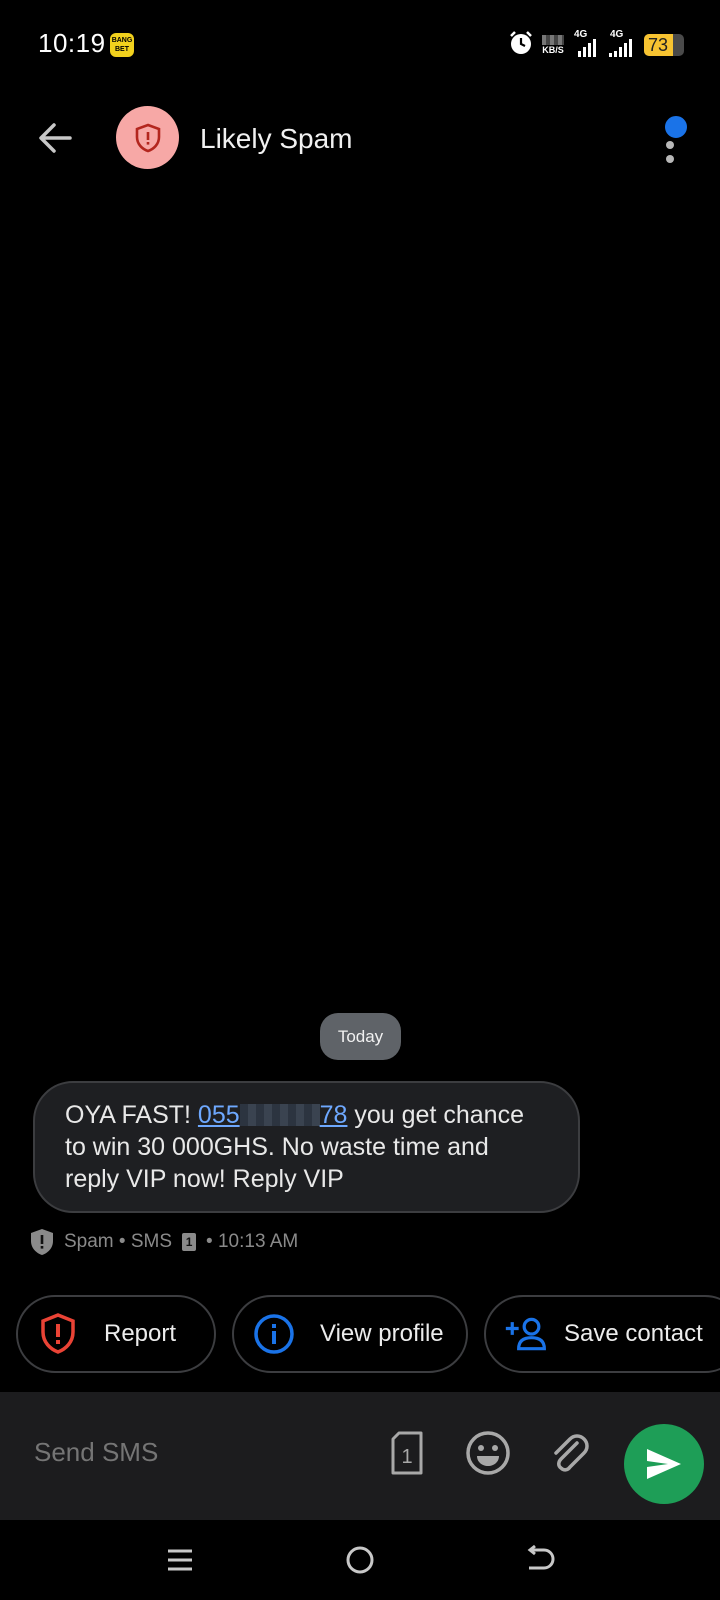 This screenshot has width=720, height=1600. What do you see at coordinates (622, 44) in the screenshot?
I see `signal-sim2-icon: 4G` at bounding box center [622, 44].